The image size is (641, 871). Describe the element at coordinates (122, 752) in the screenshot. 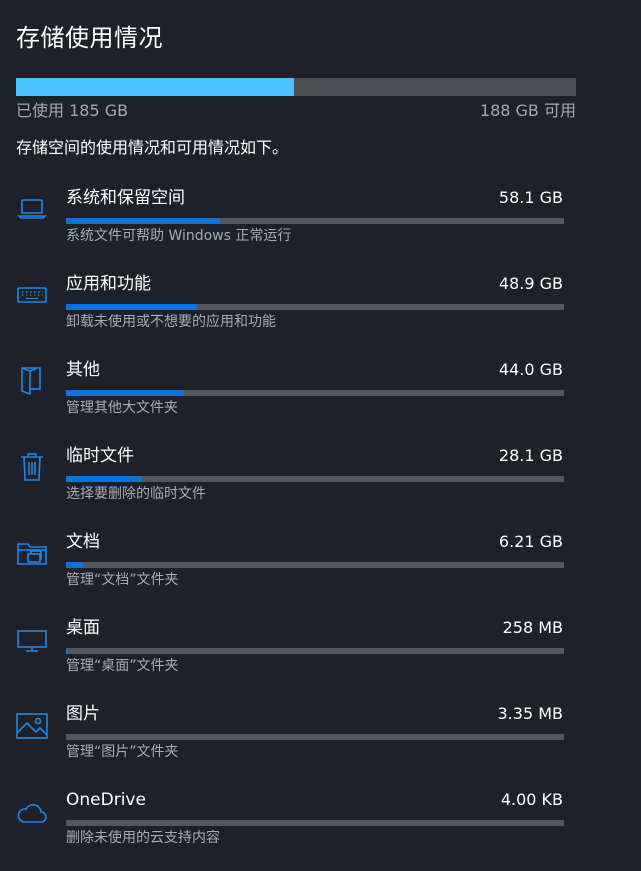

I see `category-description: 管理“图片”文件夹` at that location.